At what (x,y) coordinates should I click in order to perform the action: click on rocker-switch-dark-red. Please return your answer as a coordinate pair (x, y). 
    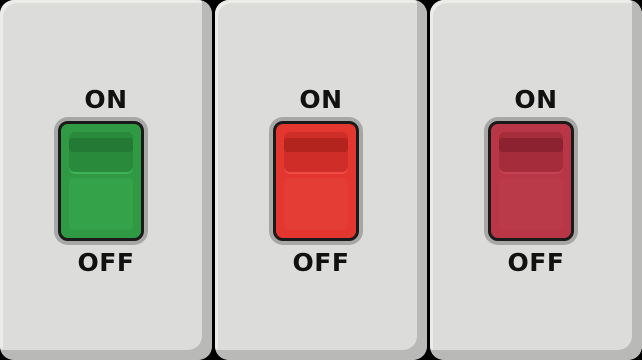
    Looking at the image, I should click on (531, 181).